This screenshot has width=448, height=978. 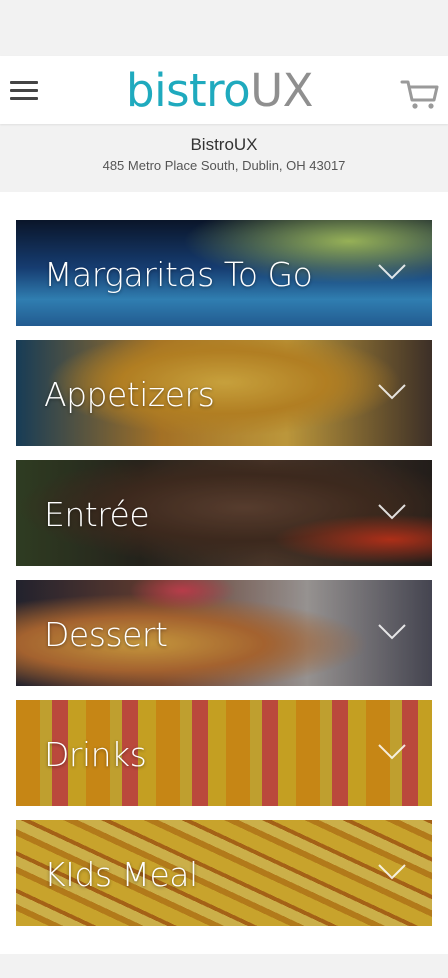 What do you see at coordinates (224, 753) in the screenshot?
I see `category-drinks: Drinks` at bounding box center [224, 753].